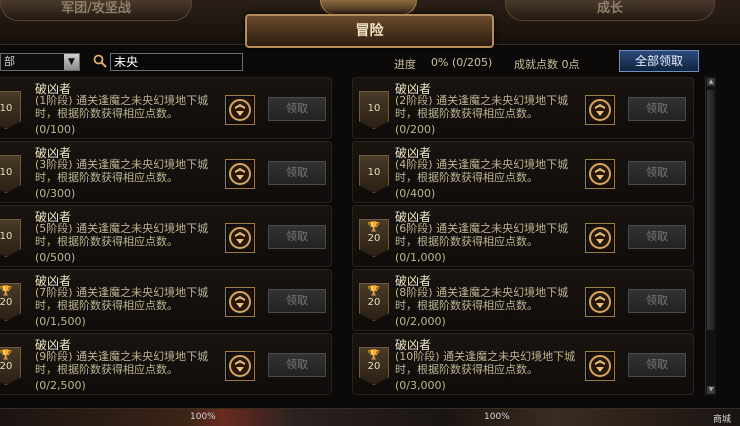  I want to click on achievement-desc: (9阶段) 通关逢魔之未央幻境地下城时，根据阶数获得相应点数。, so click(122, 363).